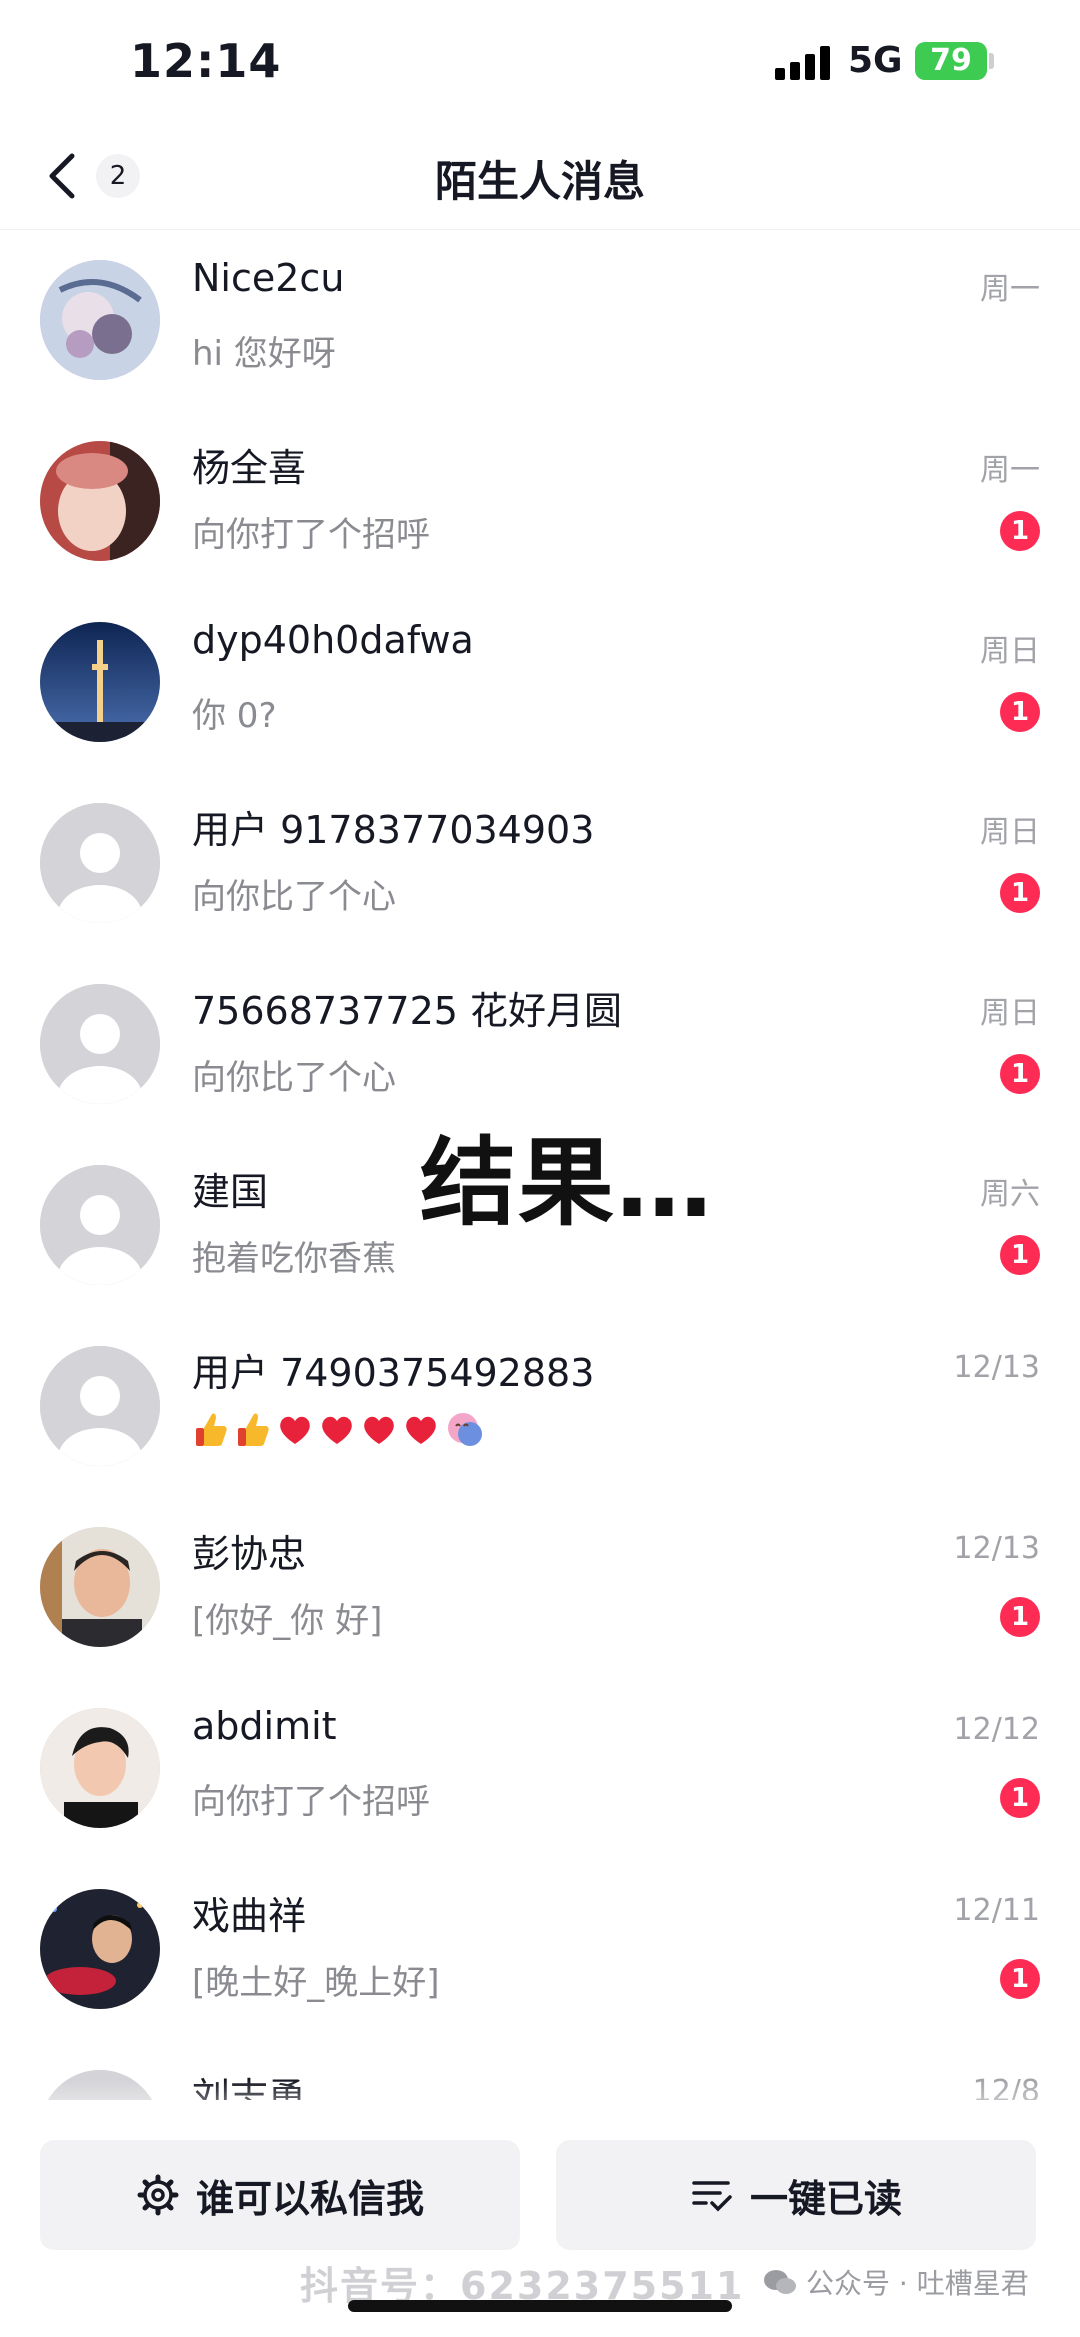 The height and width of the screenshot is (2337, 1080). What do you see at coordinates (540, 1768) in the screenshot?
I see `message-row: abdimit 向你打了个招呼 12/12 1` at bounding box center [540, 1768].